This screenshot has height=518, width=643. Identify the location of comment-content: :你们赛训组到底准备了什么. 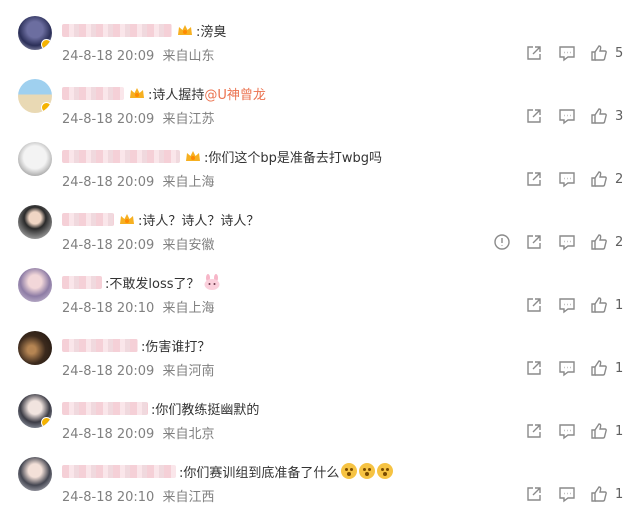
(228, 471).